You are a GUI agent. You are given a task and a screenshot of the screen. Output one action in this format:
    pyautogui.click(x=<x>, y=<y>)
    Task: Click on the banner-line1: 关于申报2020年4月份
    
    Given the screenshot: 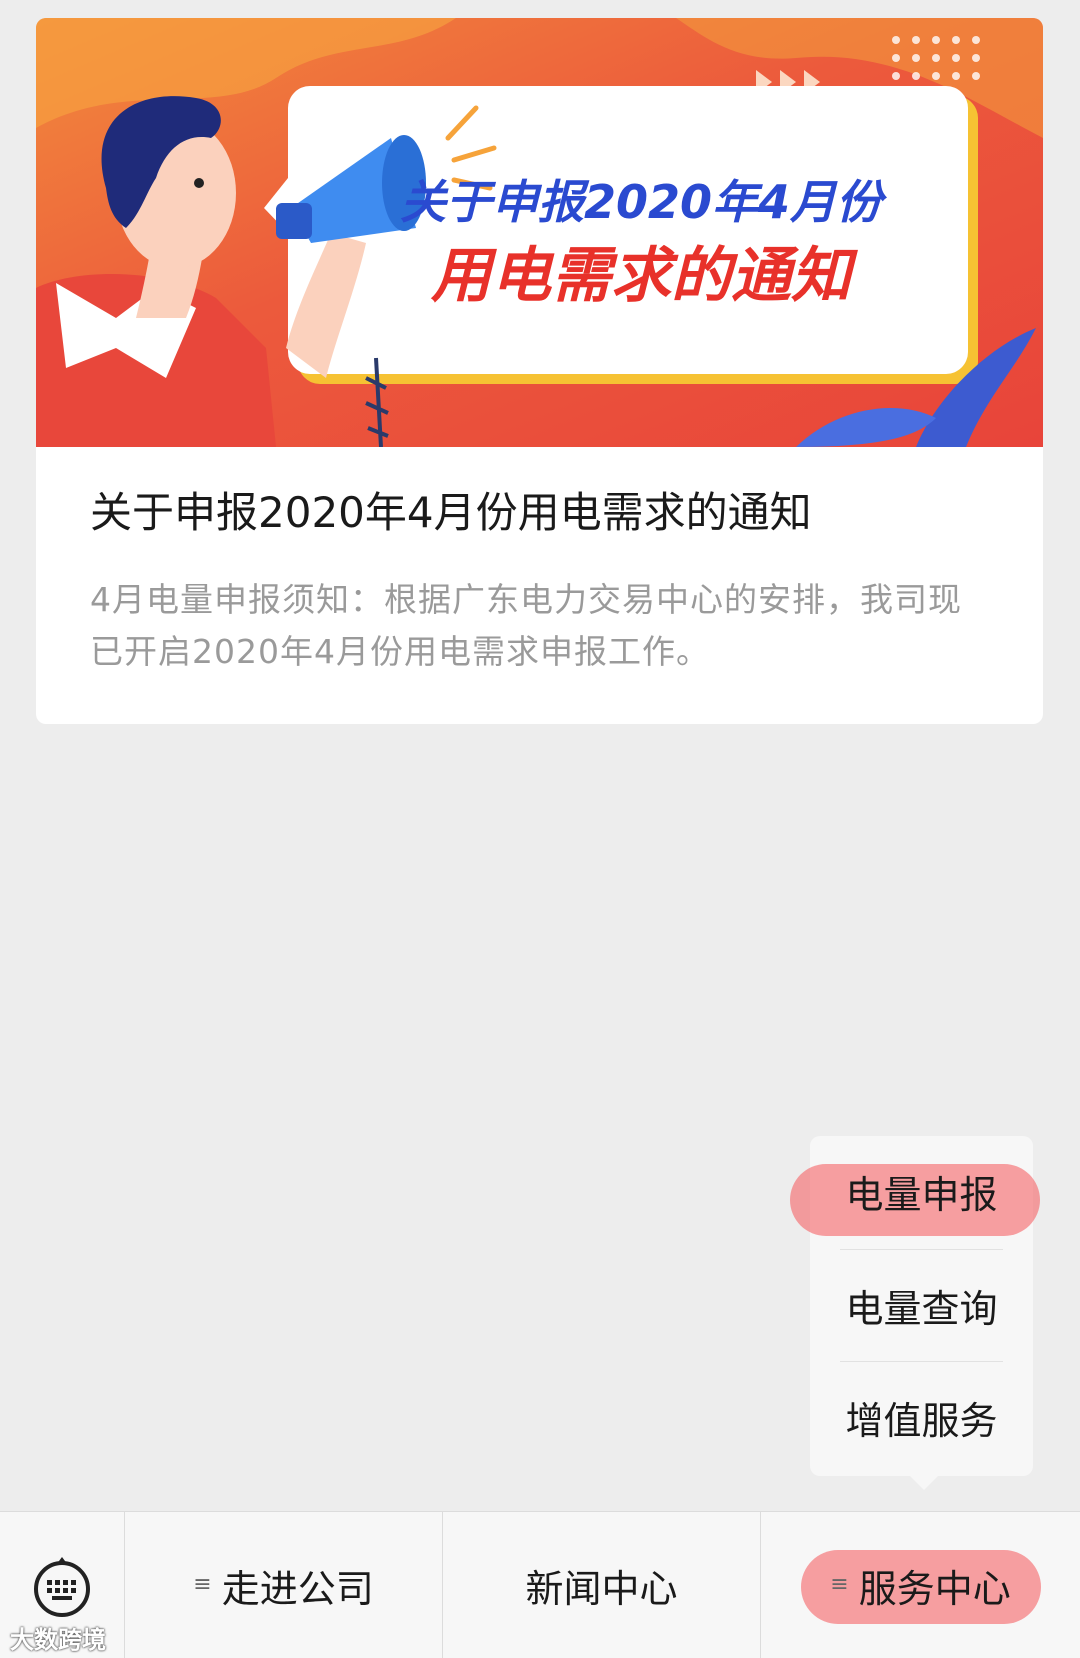 What is the action you would take?
    pyautogui.click(x=644, y=202)
    